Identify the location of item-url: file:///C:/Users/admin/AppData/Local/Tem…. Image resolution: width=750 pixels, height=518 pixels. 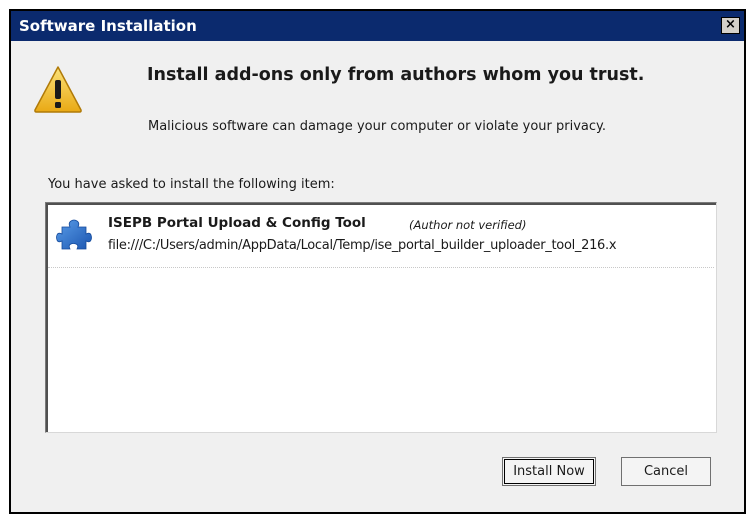
(362, 245).